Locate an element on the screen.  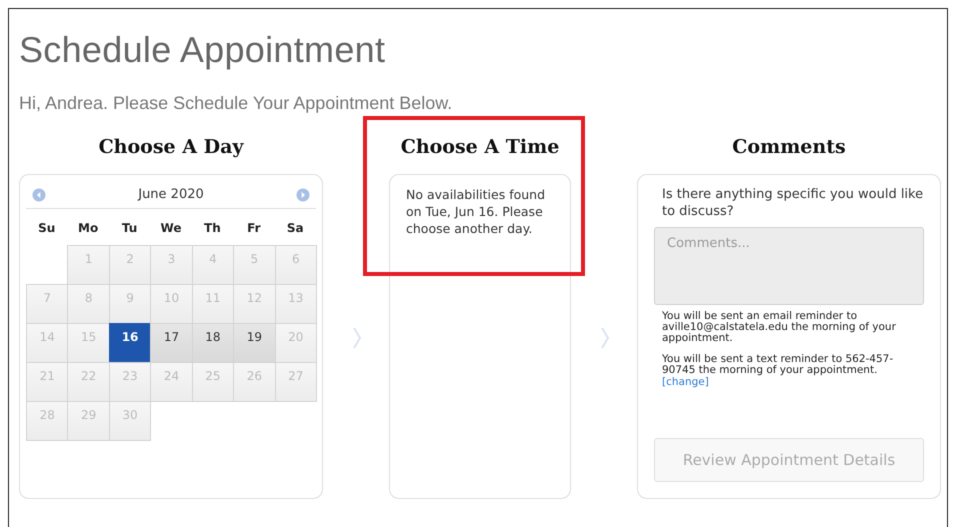
weekday-label: Fr is located at coordinates (254, 228).